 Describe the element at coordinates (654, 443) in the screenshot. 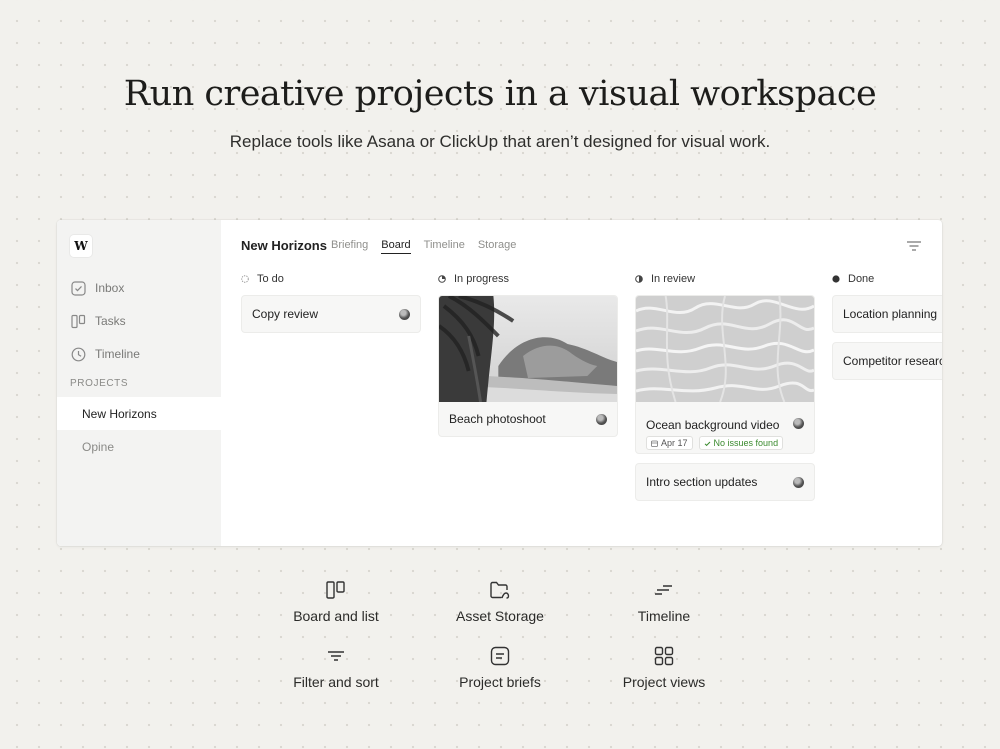

I see `calendar-icon` at that location.